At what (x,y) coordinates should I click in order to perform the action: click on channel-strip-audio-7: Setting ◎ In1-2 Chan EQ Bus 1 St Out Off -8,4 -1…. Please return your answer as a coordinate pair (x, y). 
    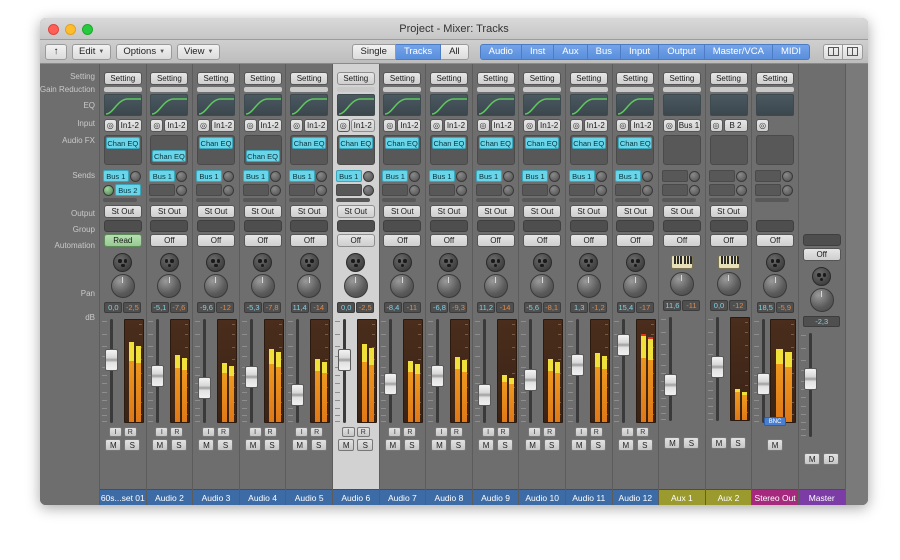
    Looking at the image, I should click on (403, 284).